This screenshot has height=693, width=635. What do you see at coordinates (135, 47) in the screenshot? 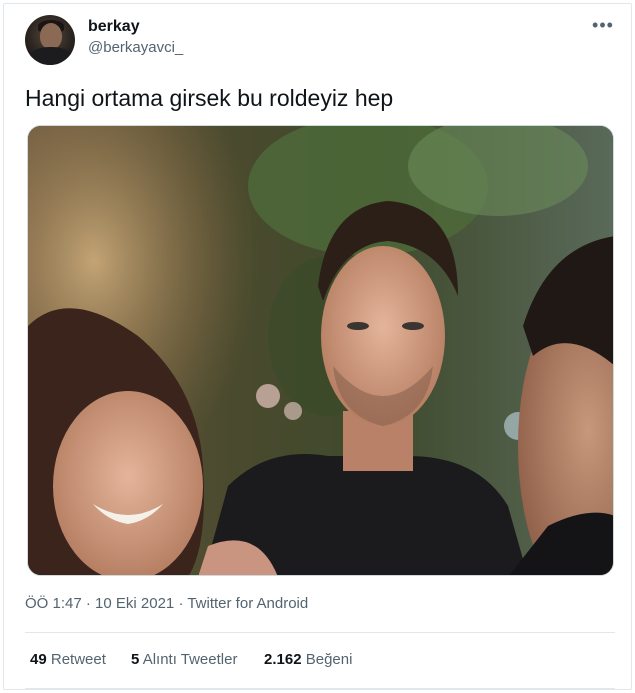
I see `user-handle: @berkayavci_` at bounding box center [135, 47].